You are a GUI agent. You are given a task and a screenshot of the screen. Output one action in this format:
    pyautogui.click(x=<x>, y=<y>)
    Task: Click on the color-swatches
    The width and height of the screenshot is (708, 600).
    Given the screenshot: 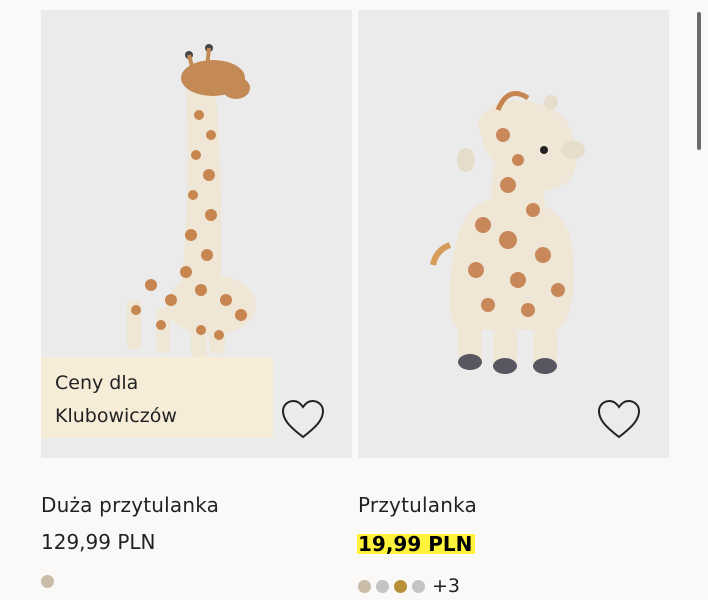 What is the action you would take?
    pyautogui.click(x=47, y=581)
    